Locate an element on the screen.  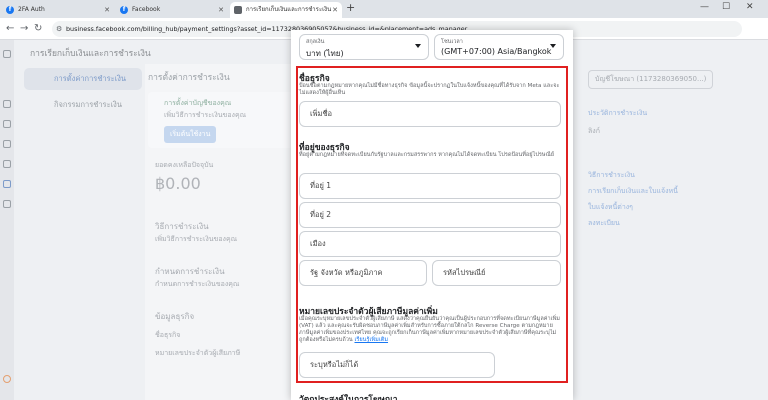
next-section-heading: วัตถุประสงค์ในการโฆษณา is located at coordinates (348, 397).